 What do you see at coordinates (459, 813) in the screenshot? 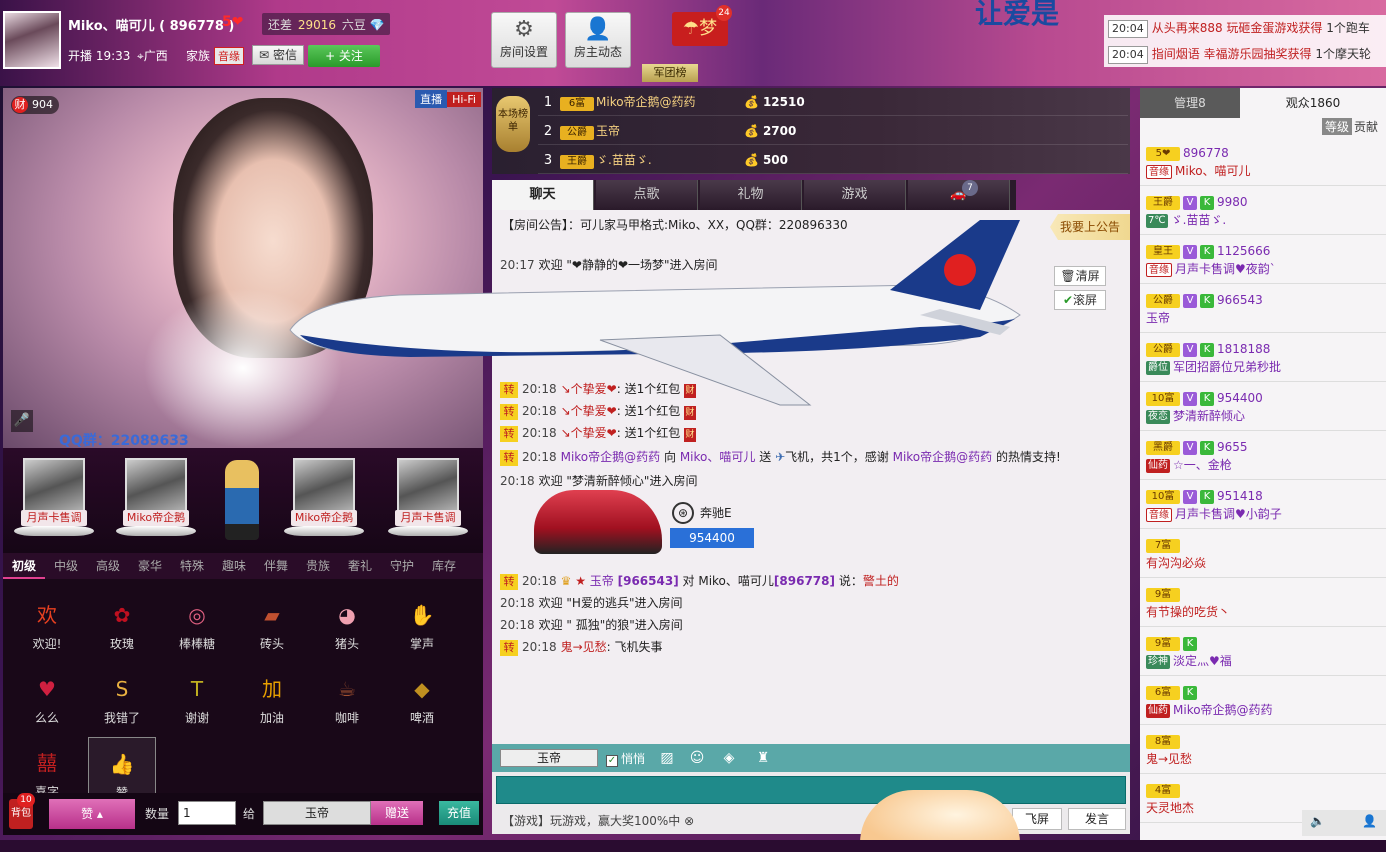
I see `recharge-button: 充值` at bounding box center [459, 813].